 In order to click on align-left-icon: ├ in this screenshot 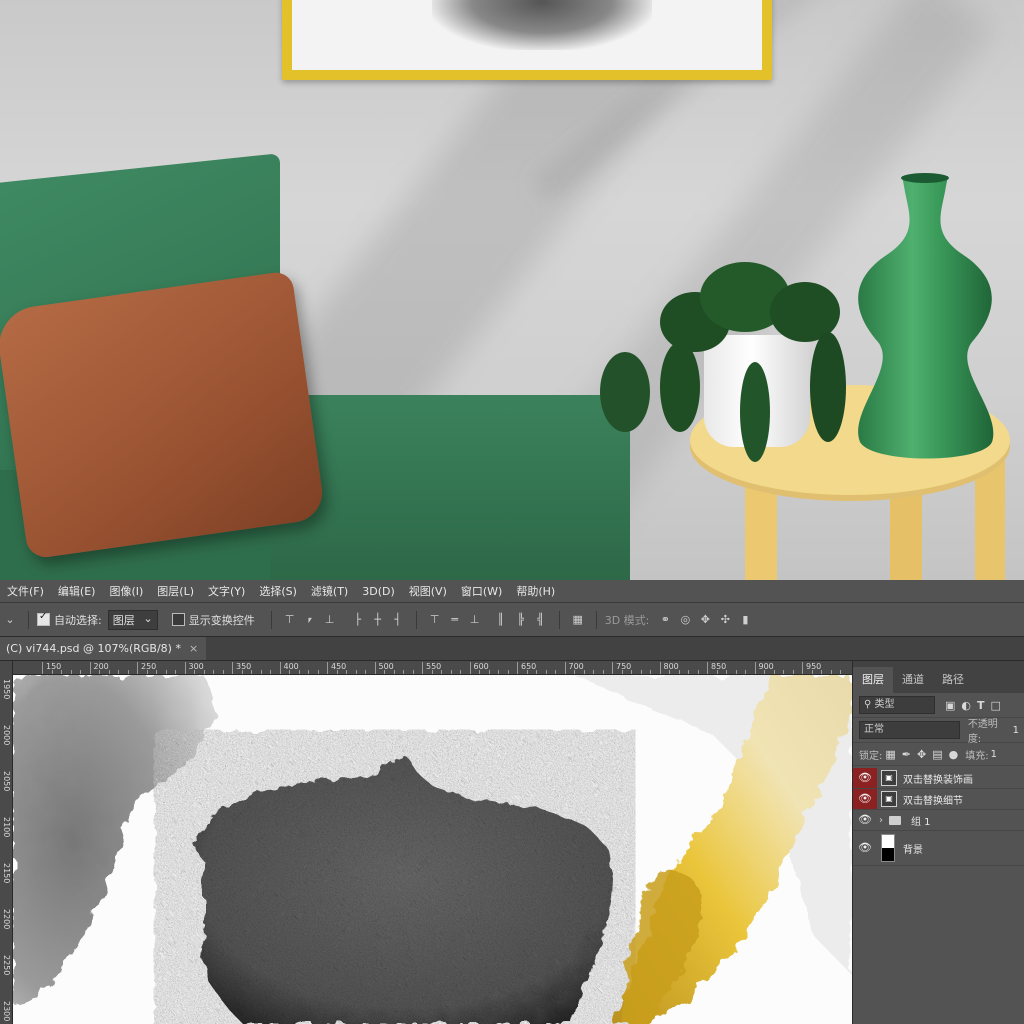, I will do `click(358, 619)`.